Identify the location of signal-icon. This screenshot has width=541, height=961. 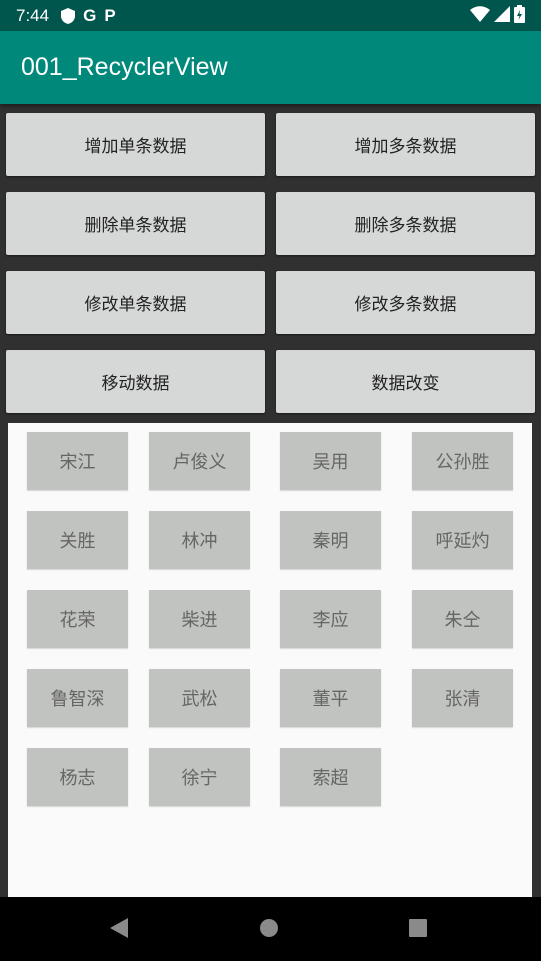
(502, 15).